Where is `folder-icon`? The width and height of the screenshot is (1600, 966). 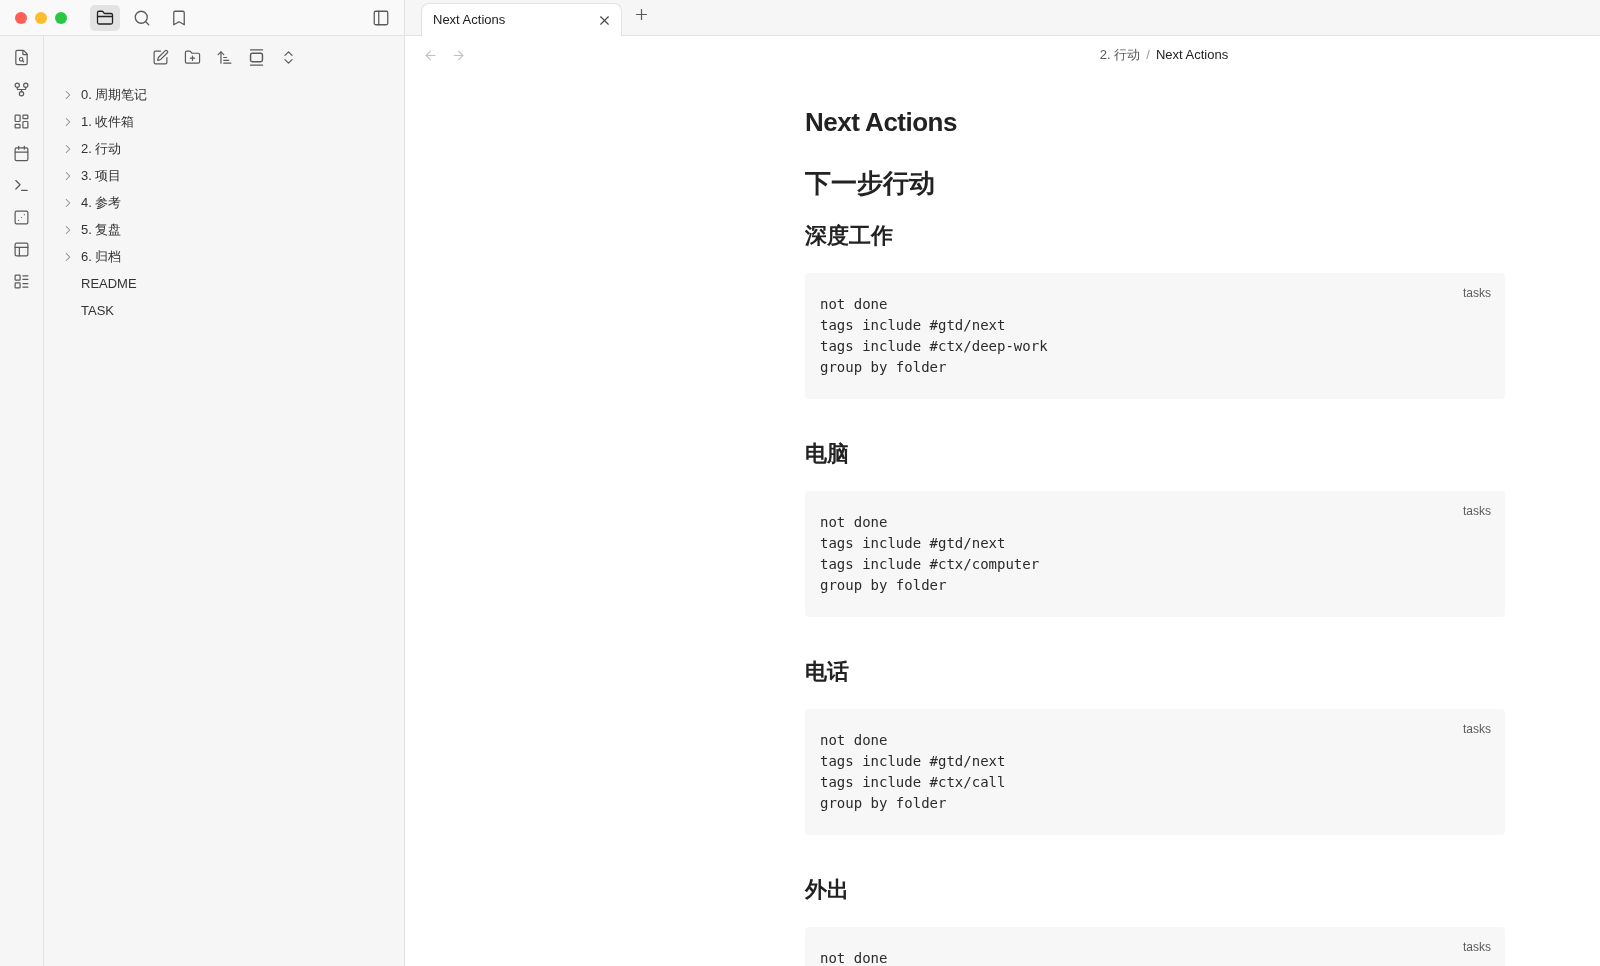 folder-icon is located at coordinates (105, 17).